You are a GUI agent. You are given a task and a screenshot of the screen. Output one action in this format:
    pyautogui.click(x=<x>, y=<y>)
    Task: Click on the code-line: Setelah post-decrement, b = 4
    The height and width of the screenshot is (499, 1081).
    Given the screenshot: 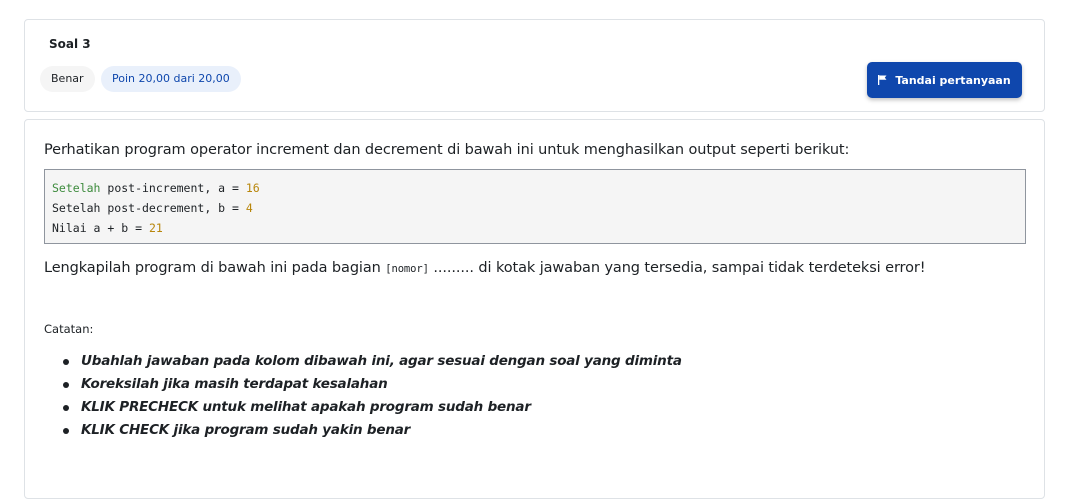 What is the action you would take?
    pyautogui.click(x=535, y=208)
    